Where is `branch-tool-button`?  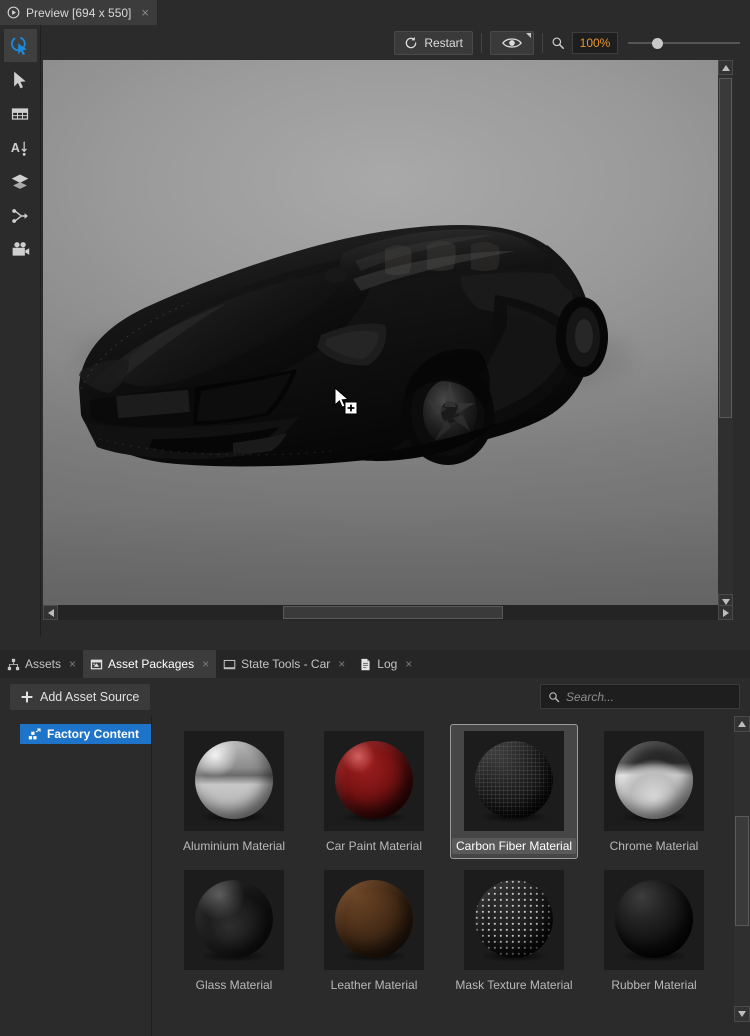
branch-tool-button is located at coordinates (20, 215).